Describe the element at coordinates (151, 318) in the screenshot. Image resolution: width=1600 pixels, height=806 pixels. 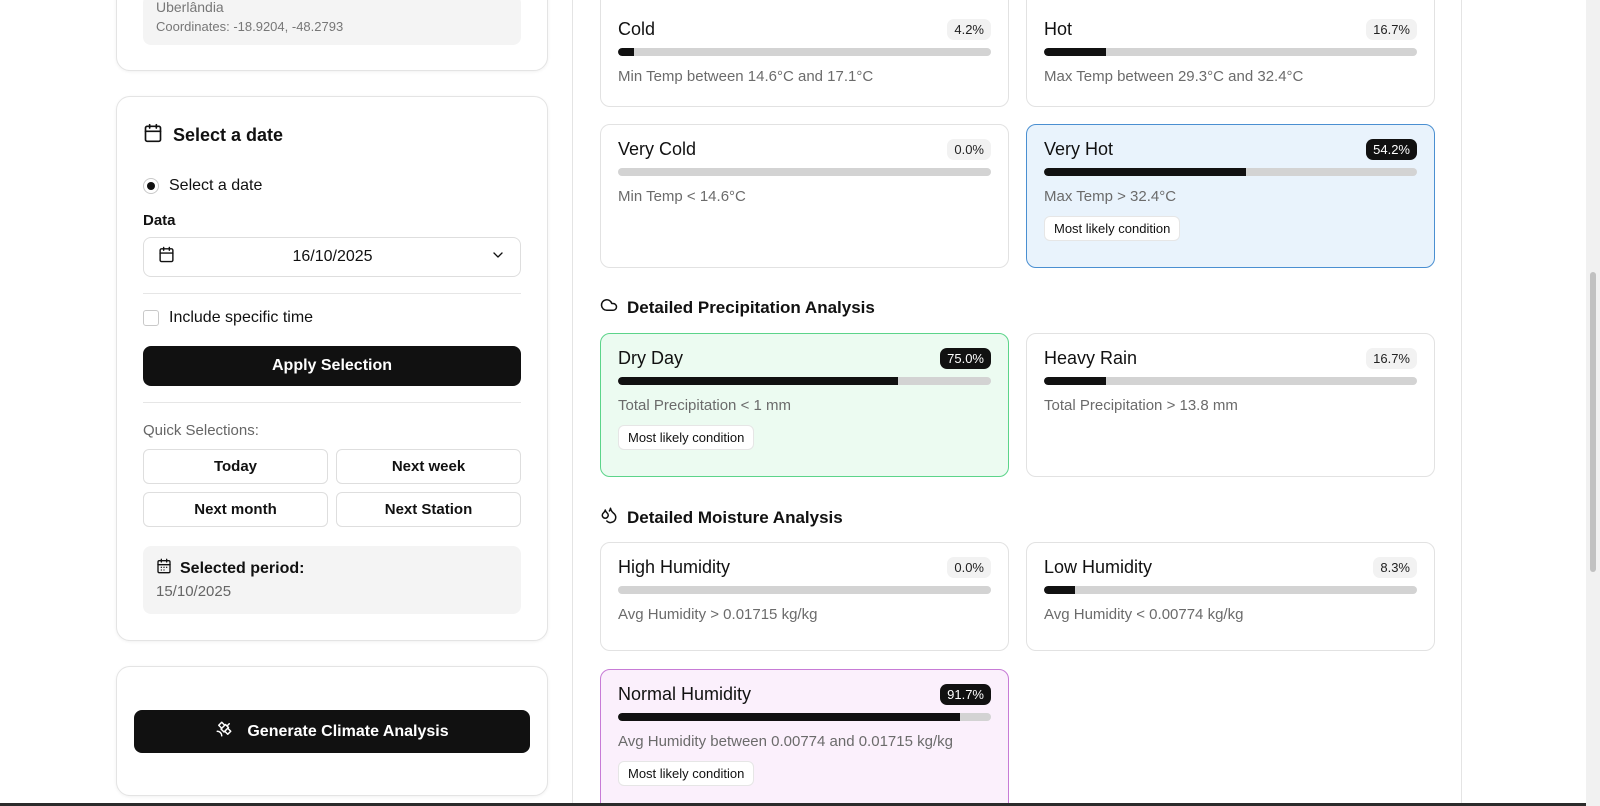
I see `include-time-checkbox` at that location.